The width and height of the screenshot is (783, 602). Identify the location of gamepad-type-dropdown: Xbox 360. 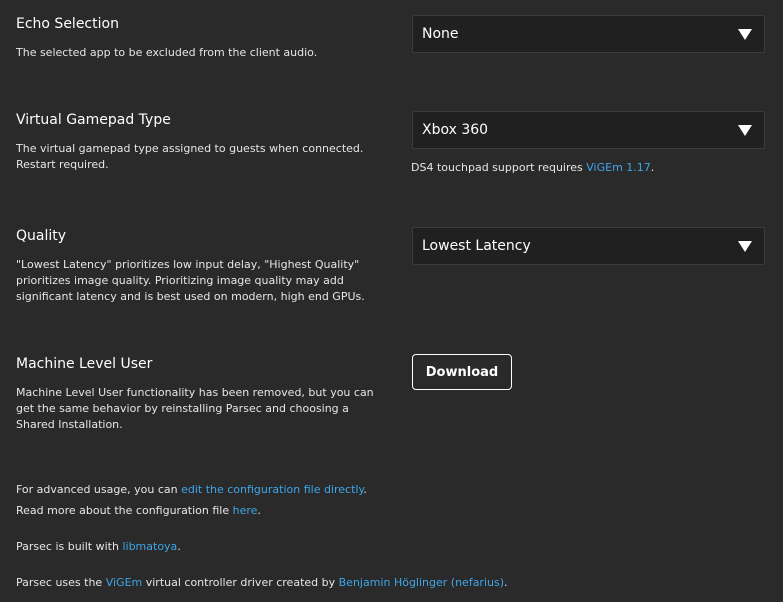
(588, 130).